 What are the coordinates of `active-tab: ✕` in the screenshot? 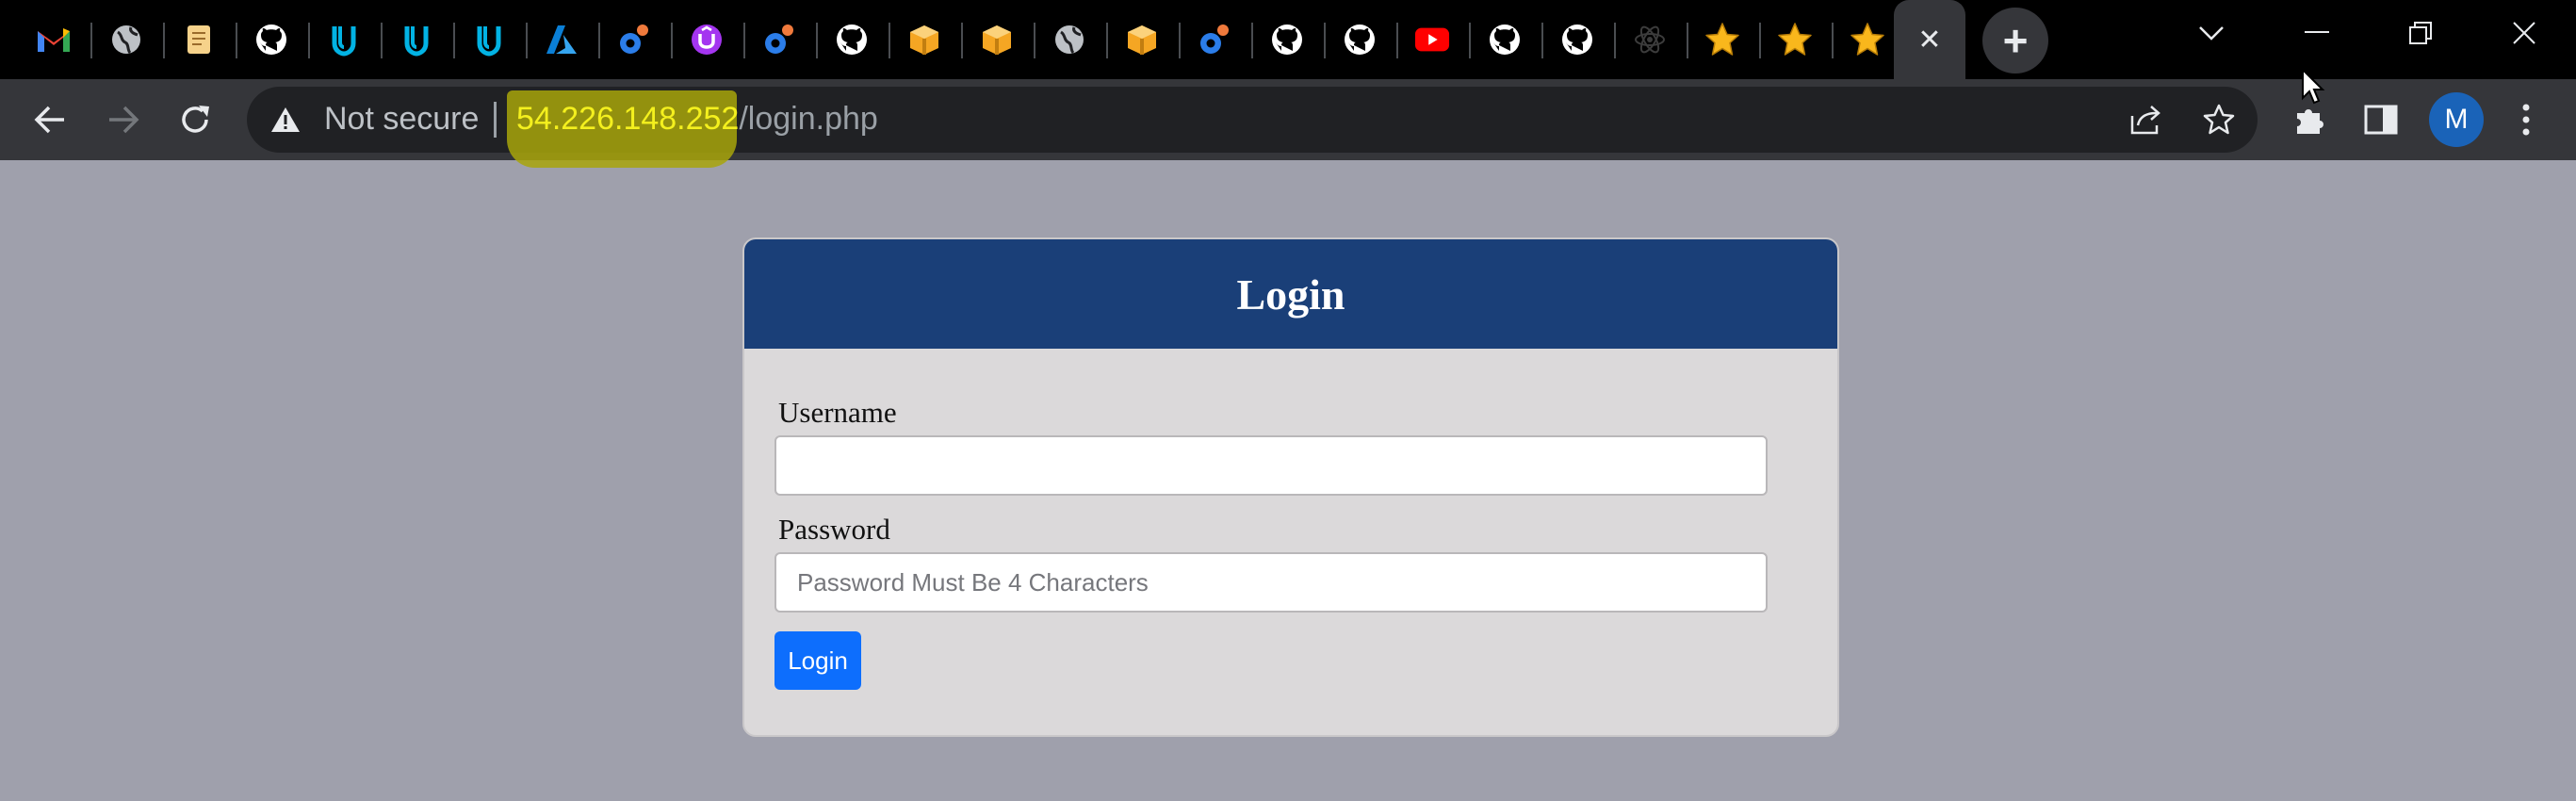 It's located at (1929, 39).